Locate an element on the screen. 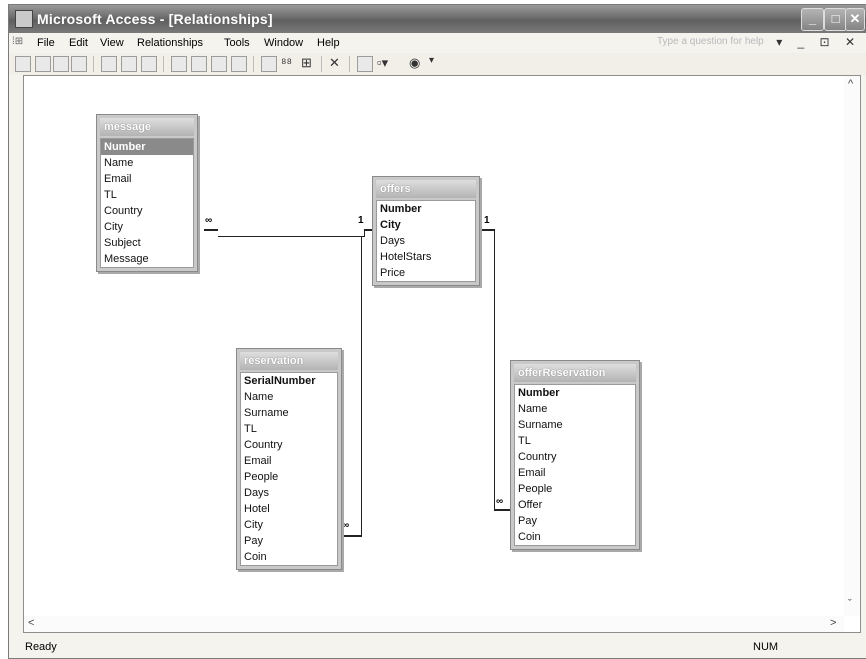  toolbar-options-icon: ▾ is located at coordinates (431, 60).